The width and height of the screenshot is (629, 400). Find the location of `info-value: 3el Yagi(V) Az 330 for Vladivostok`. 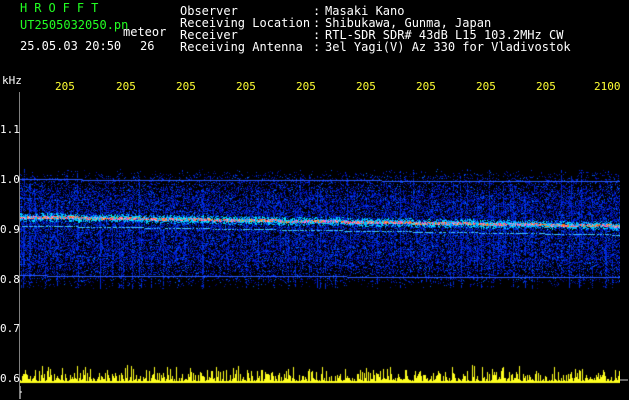

info-value: 3el Yagi(V) Az 330 for Vladivostok is located at coordinates (448, 47).